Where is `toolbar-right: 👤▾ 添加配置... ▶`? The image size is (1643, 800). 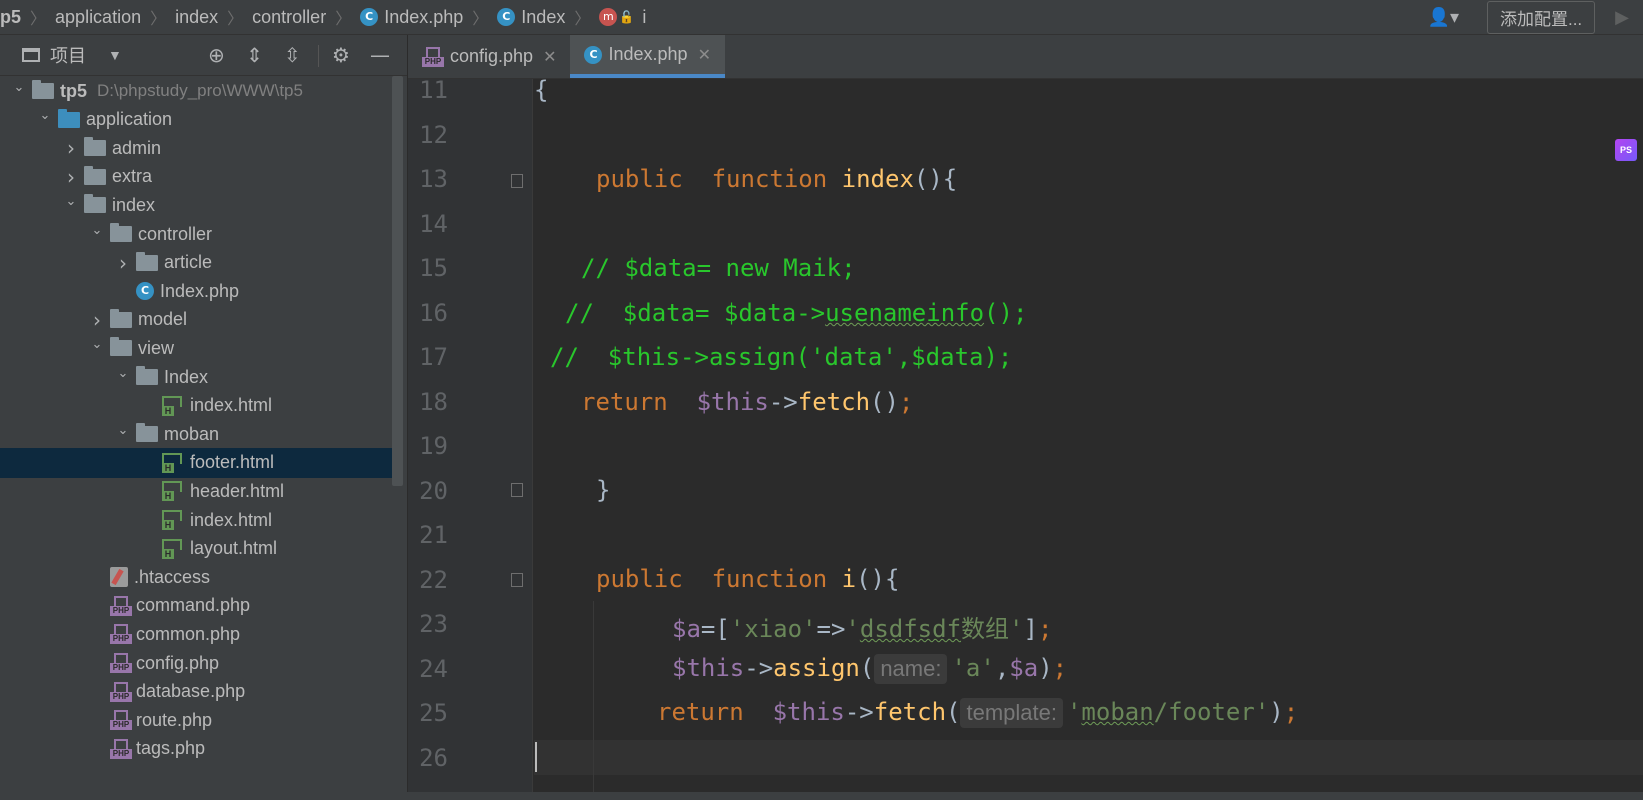 toolbar-right: 👤▾ 添加配置... ▶ is located at coordinates (1535, 17).